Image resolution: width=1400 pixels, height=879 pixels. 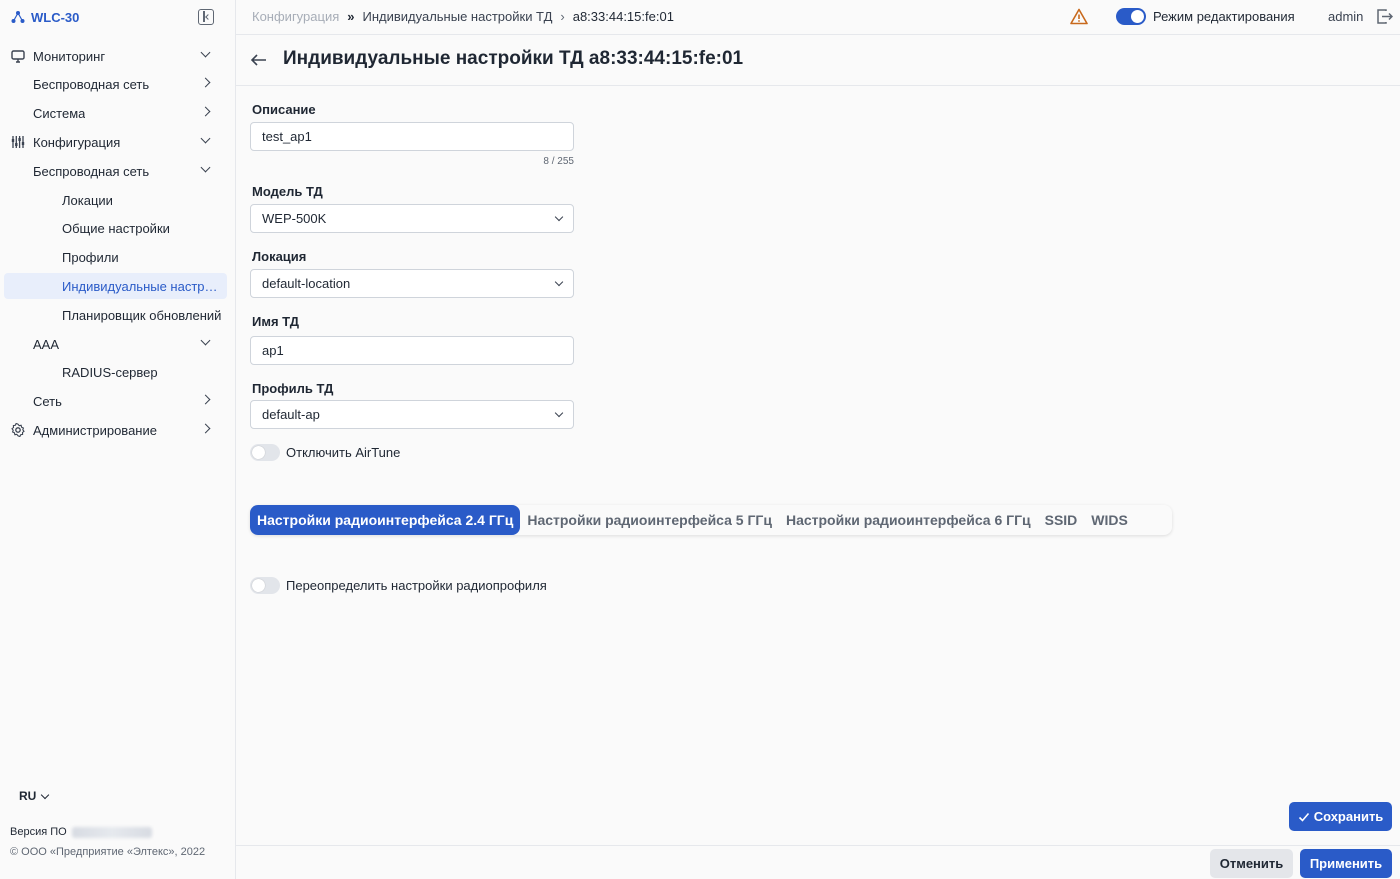 I want to click on sidebar-item-config-wireless: Беспроводная сеть, so click(x=115, y=171).